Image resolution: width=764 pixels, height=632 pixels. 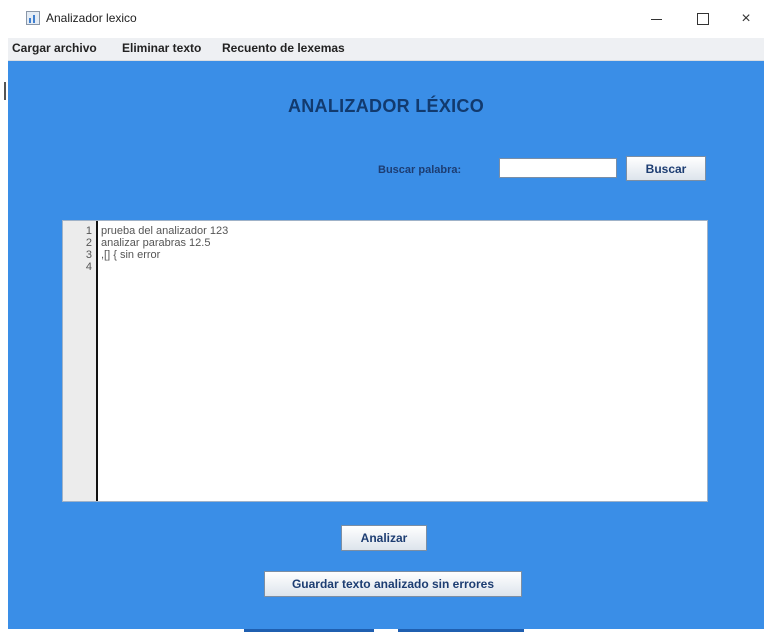 I want to click on menu-eliminar-texto: Eliminar texto, so click(x=161, y=48).